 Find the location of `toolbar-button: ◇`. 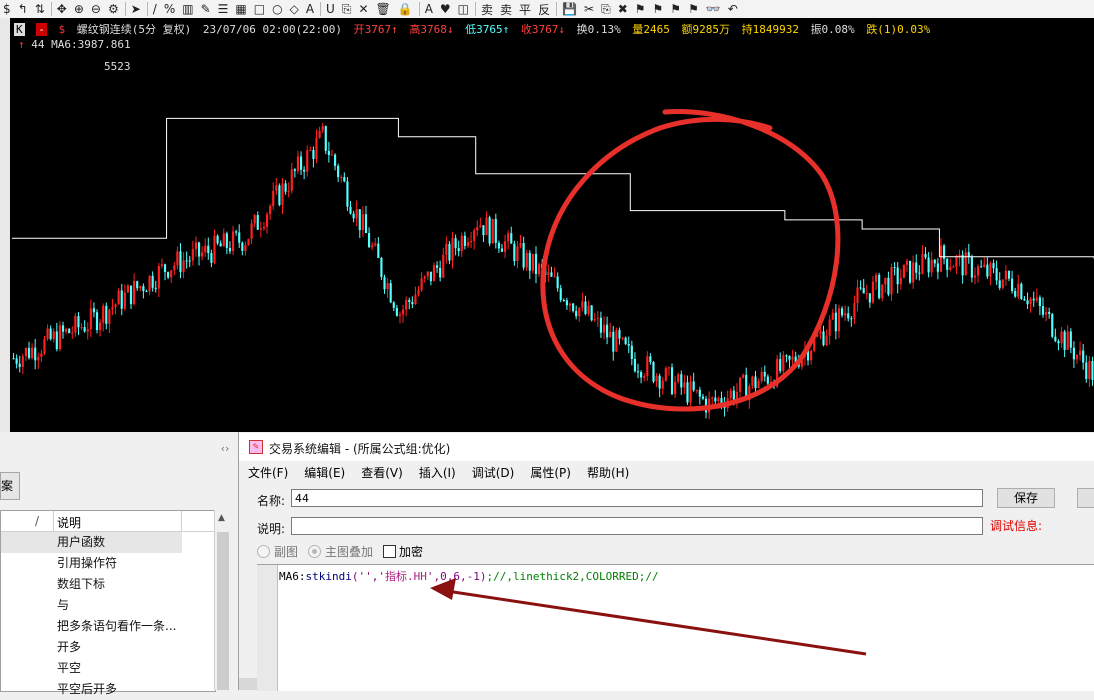

toolbar-button: ◇ is located at coordinates (295, 9).